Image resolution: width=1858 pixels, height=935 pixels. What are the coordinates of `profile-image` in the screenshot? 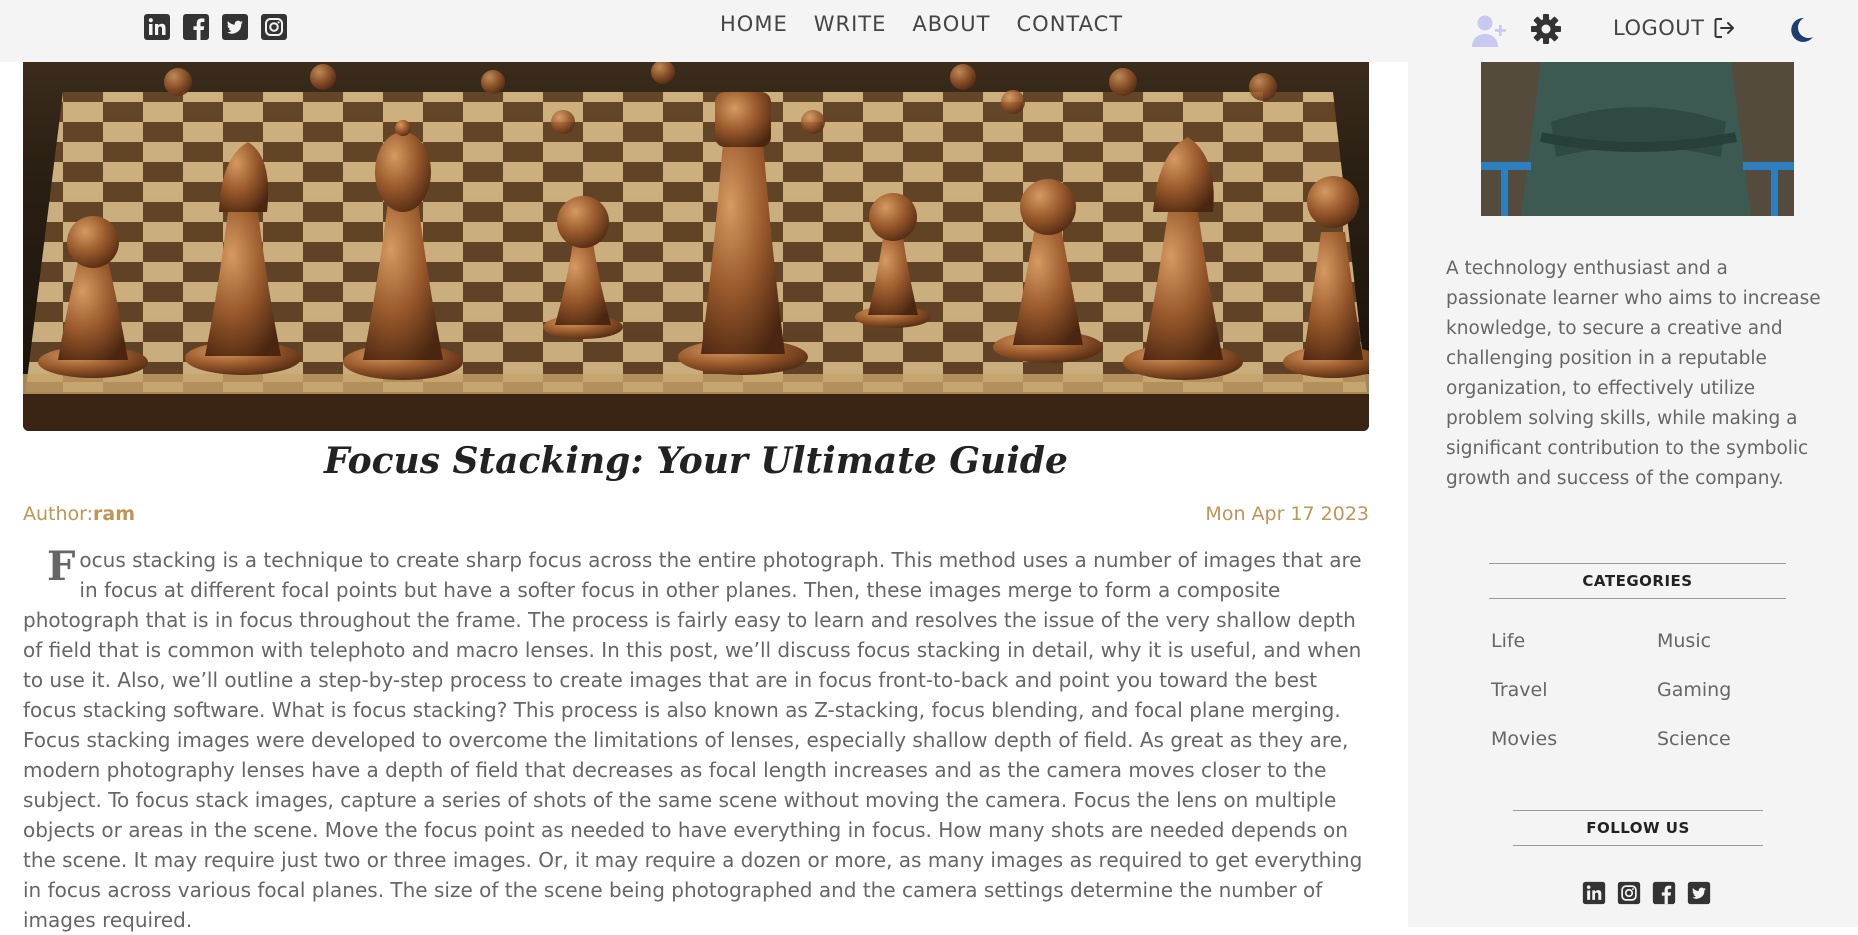 It's located at (1637, 139).